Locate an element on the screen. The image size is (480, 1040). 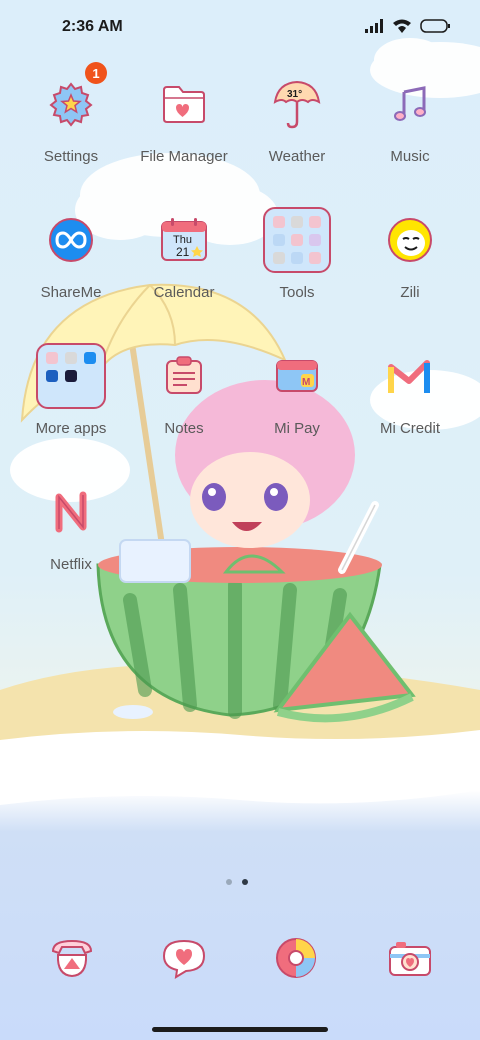
app-label-notes: Notes is located at coordinates (184, 428).